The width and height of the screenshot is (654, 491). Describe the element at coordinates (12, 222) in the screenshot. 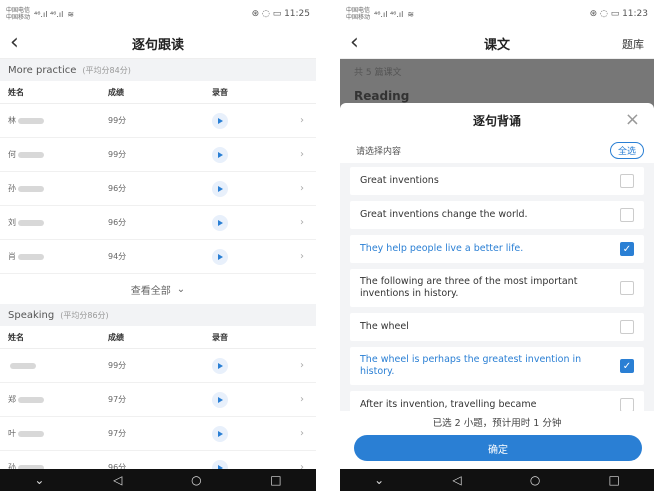

I see `student-name: 刘` at that location.